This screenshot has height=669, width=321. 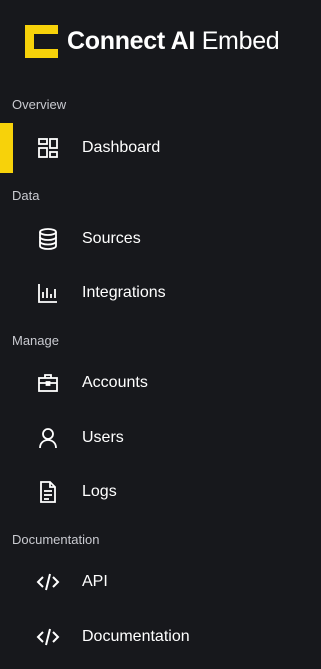 What do you see at coordinates (111, 238) in the screenshot?
I see `nav-item-label: Sources` at bounding box center [111, 238].